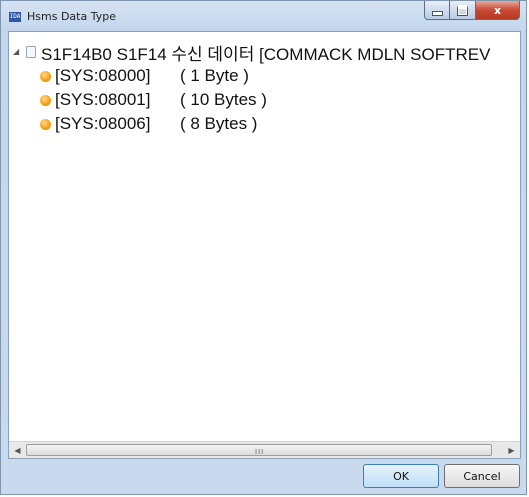 The image size is (529, 497). I want to click on maximize-button, so click(463, 10).